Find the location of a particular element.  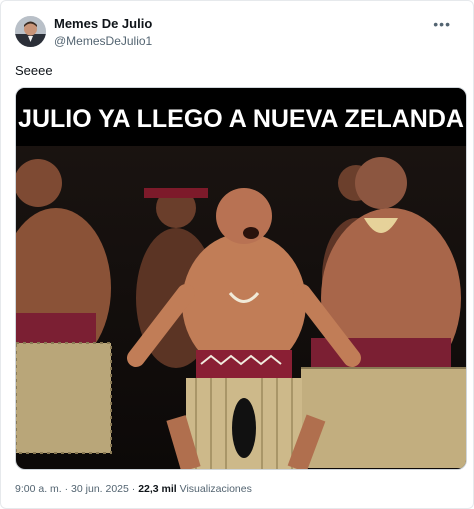

avatar-image is located at coordinates (30, 31).